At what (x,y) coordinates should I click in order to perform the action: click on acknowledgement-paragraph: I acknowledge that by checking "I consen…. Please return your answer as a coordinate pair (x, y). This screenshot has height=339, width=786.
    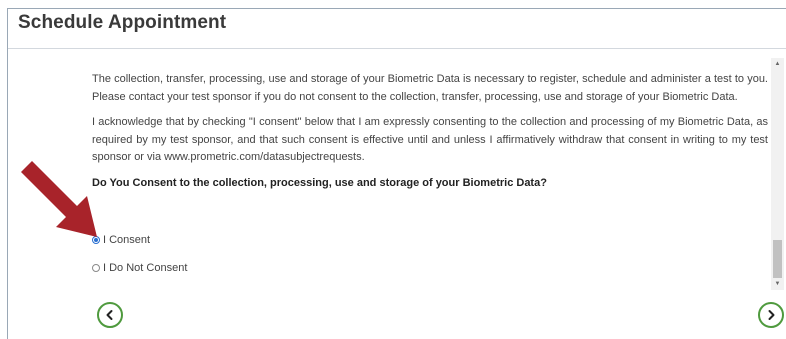
    Looking at the image, I should click on (430, 139).